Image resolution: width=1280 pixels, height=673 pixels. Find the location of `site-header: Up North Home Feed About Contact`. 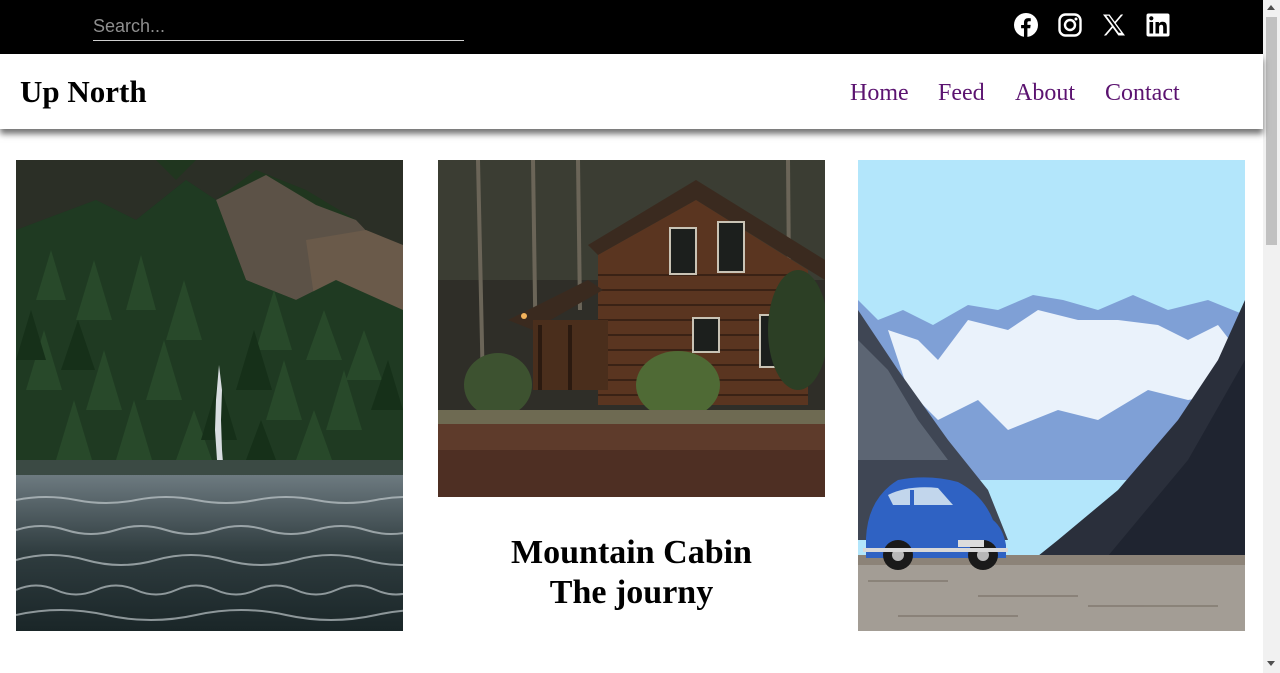

site-header: Up North Home Feed About Contact is located at coordinates (631, 91).